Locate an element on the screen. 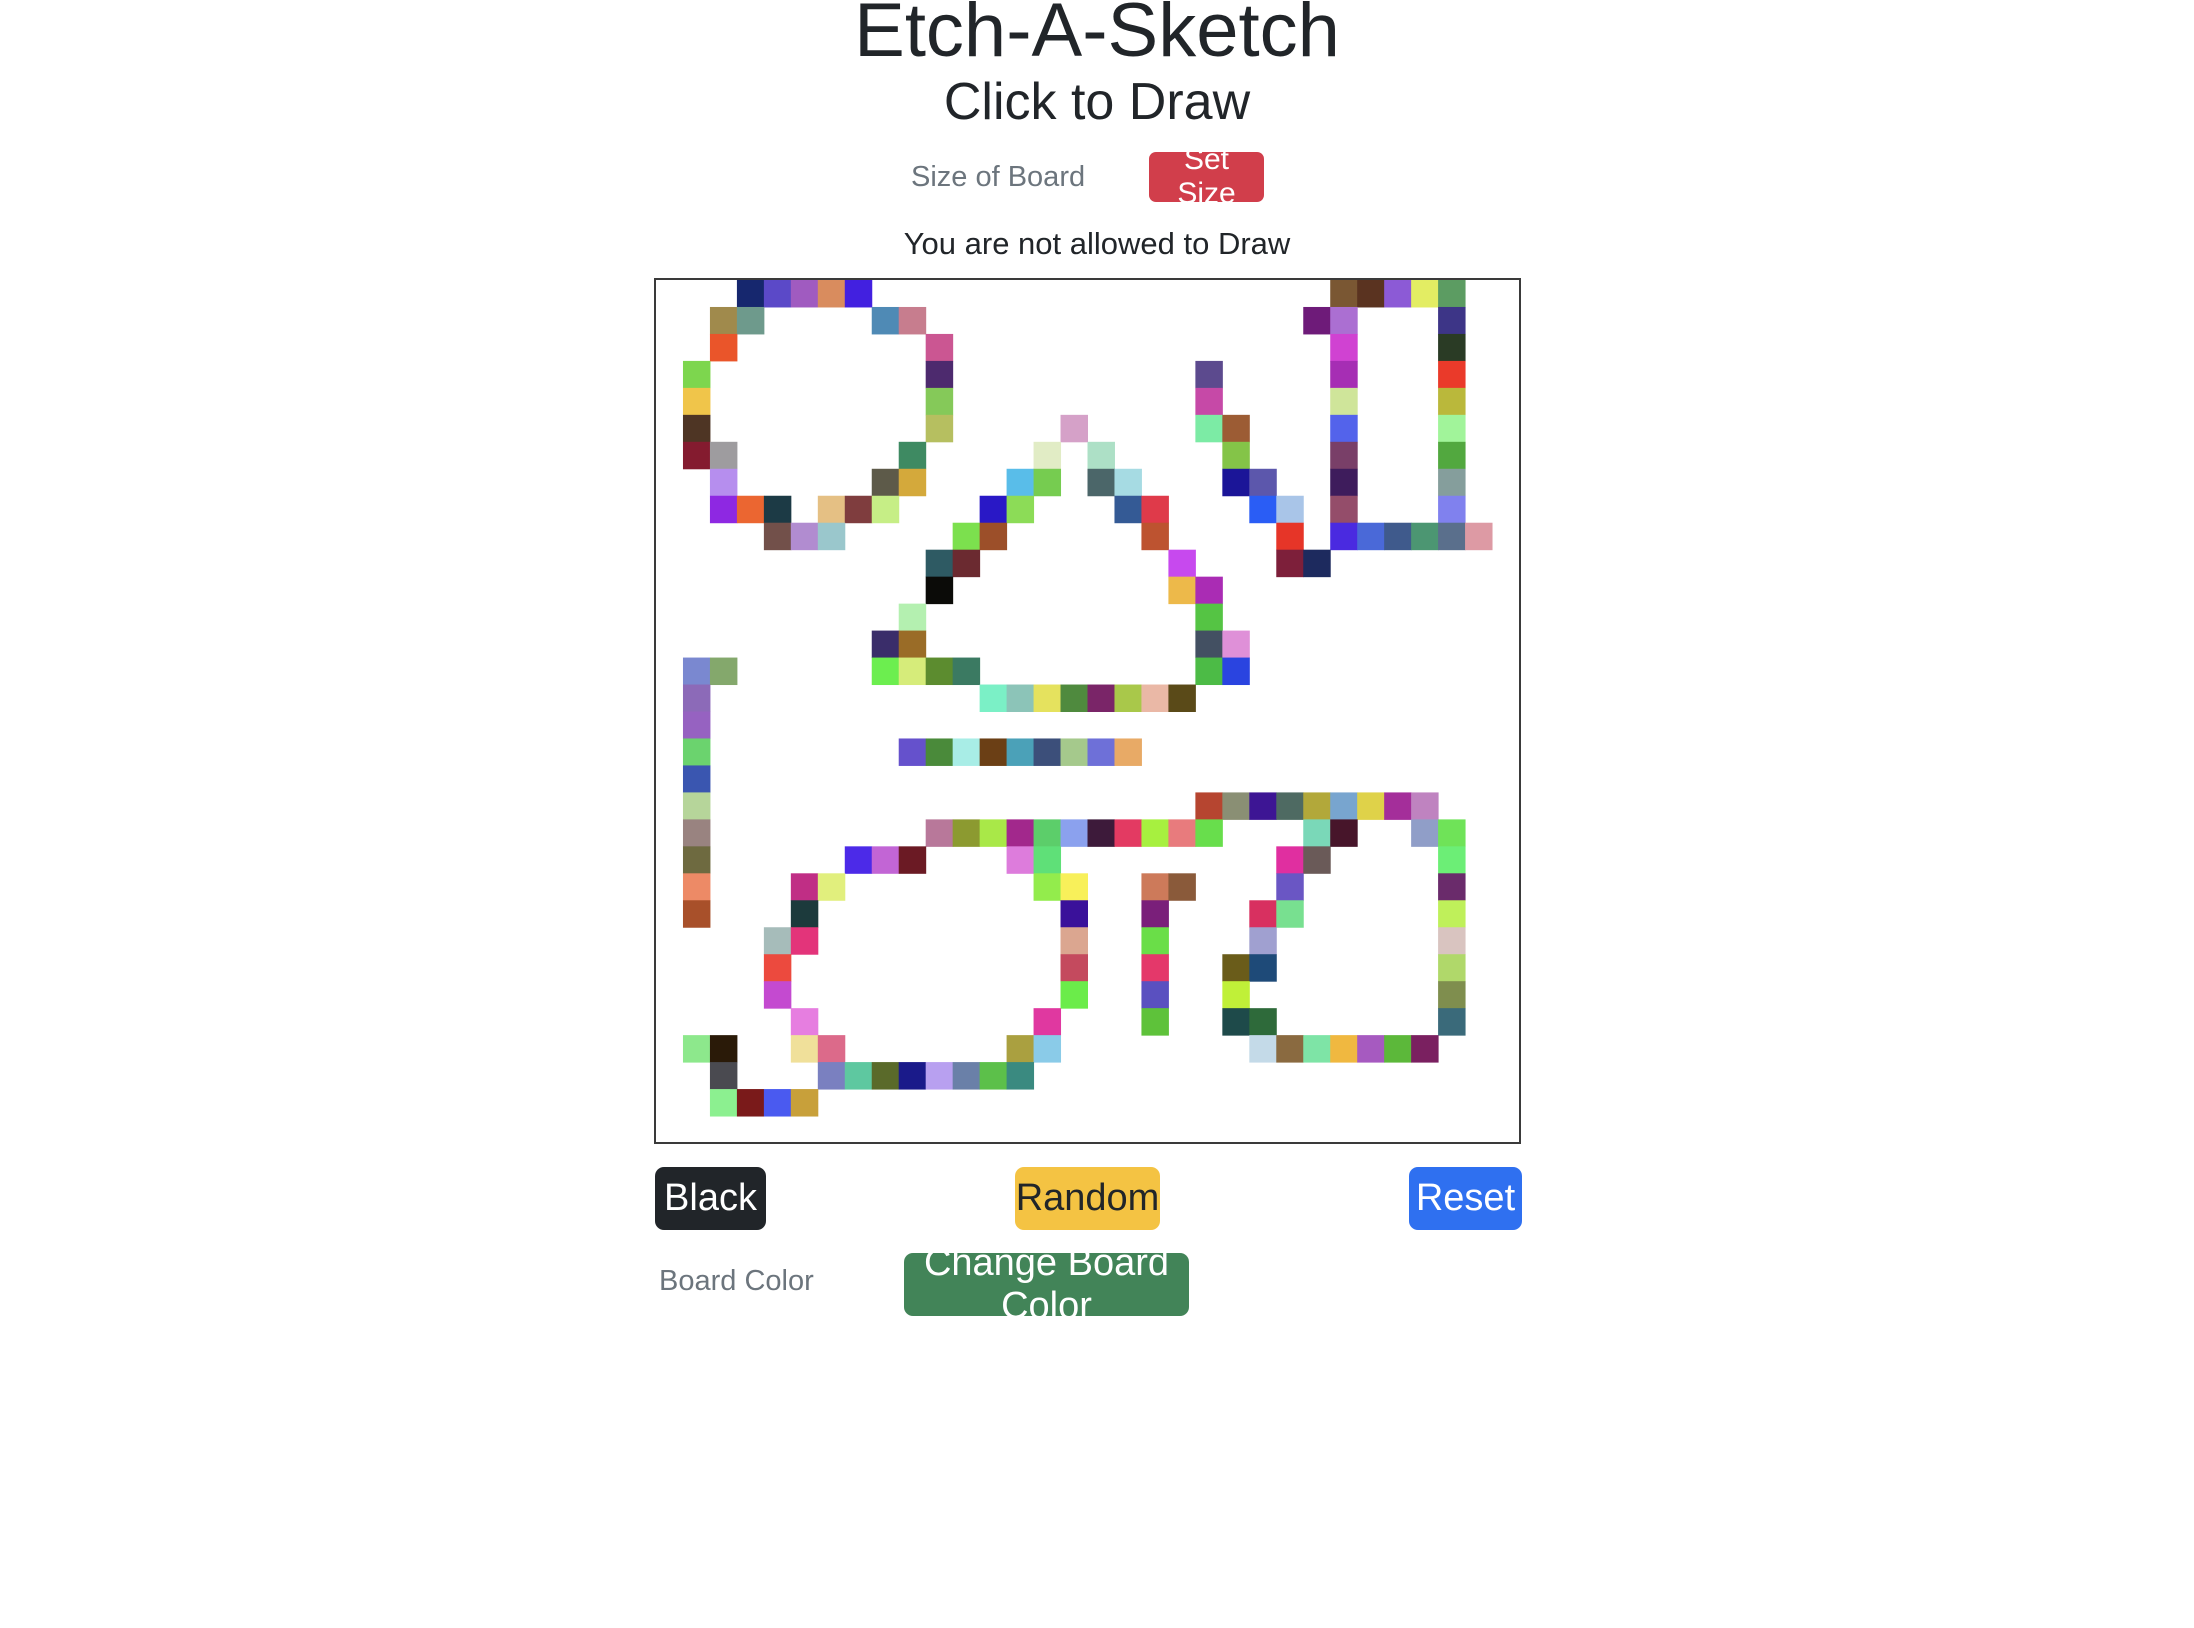 This screenshot has width=2194, height=1628. random-color-button: Random is located at coordinates (1087, 1198).